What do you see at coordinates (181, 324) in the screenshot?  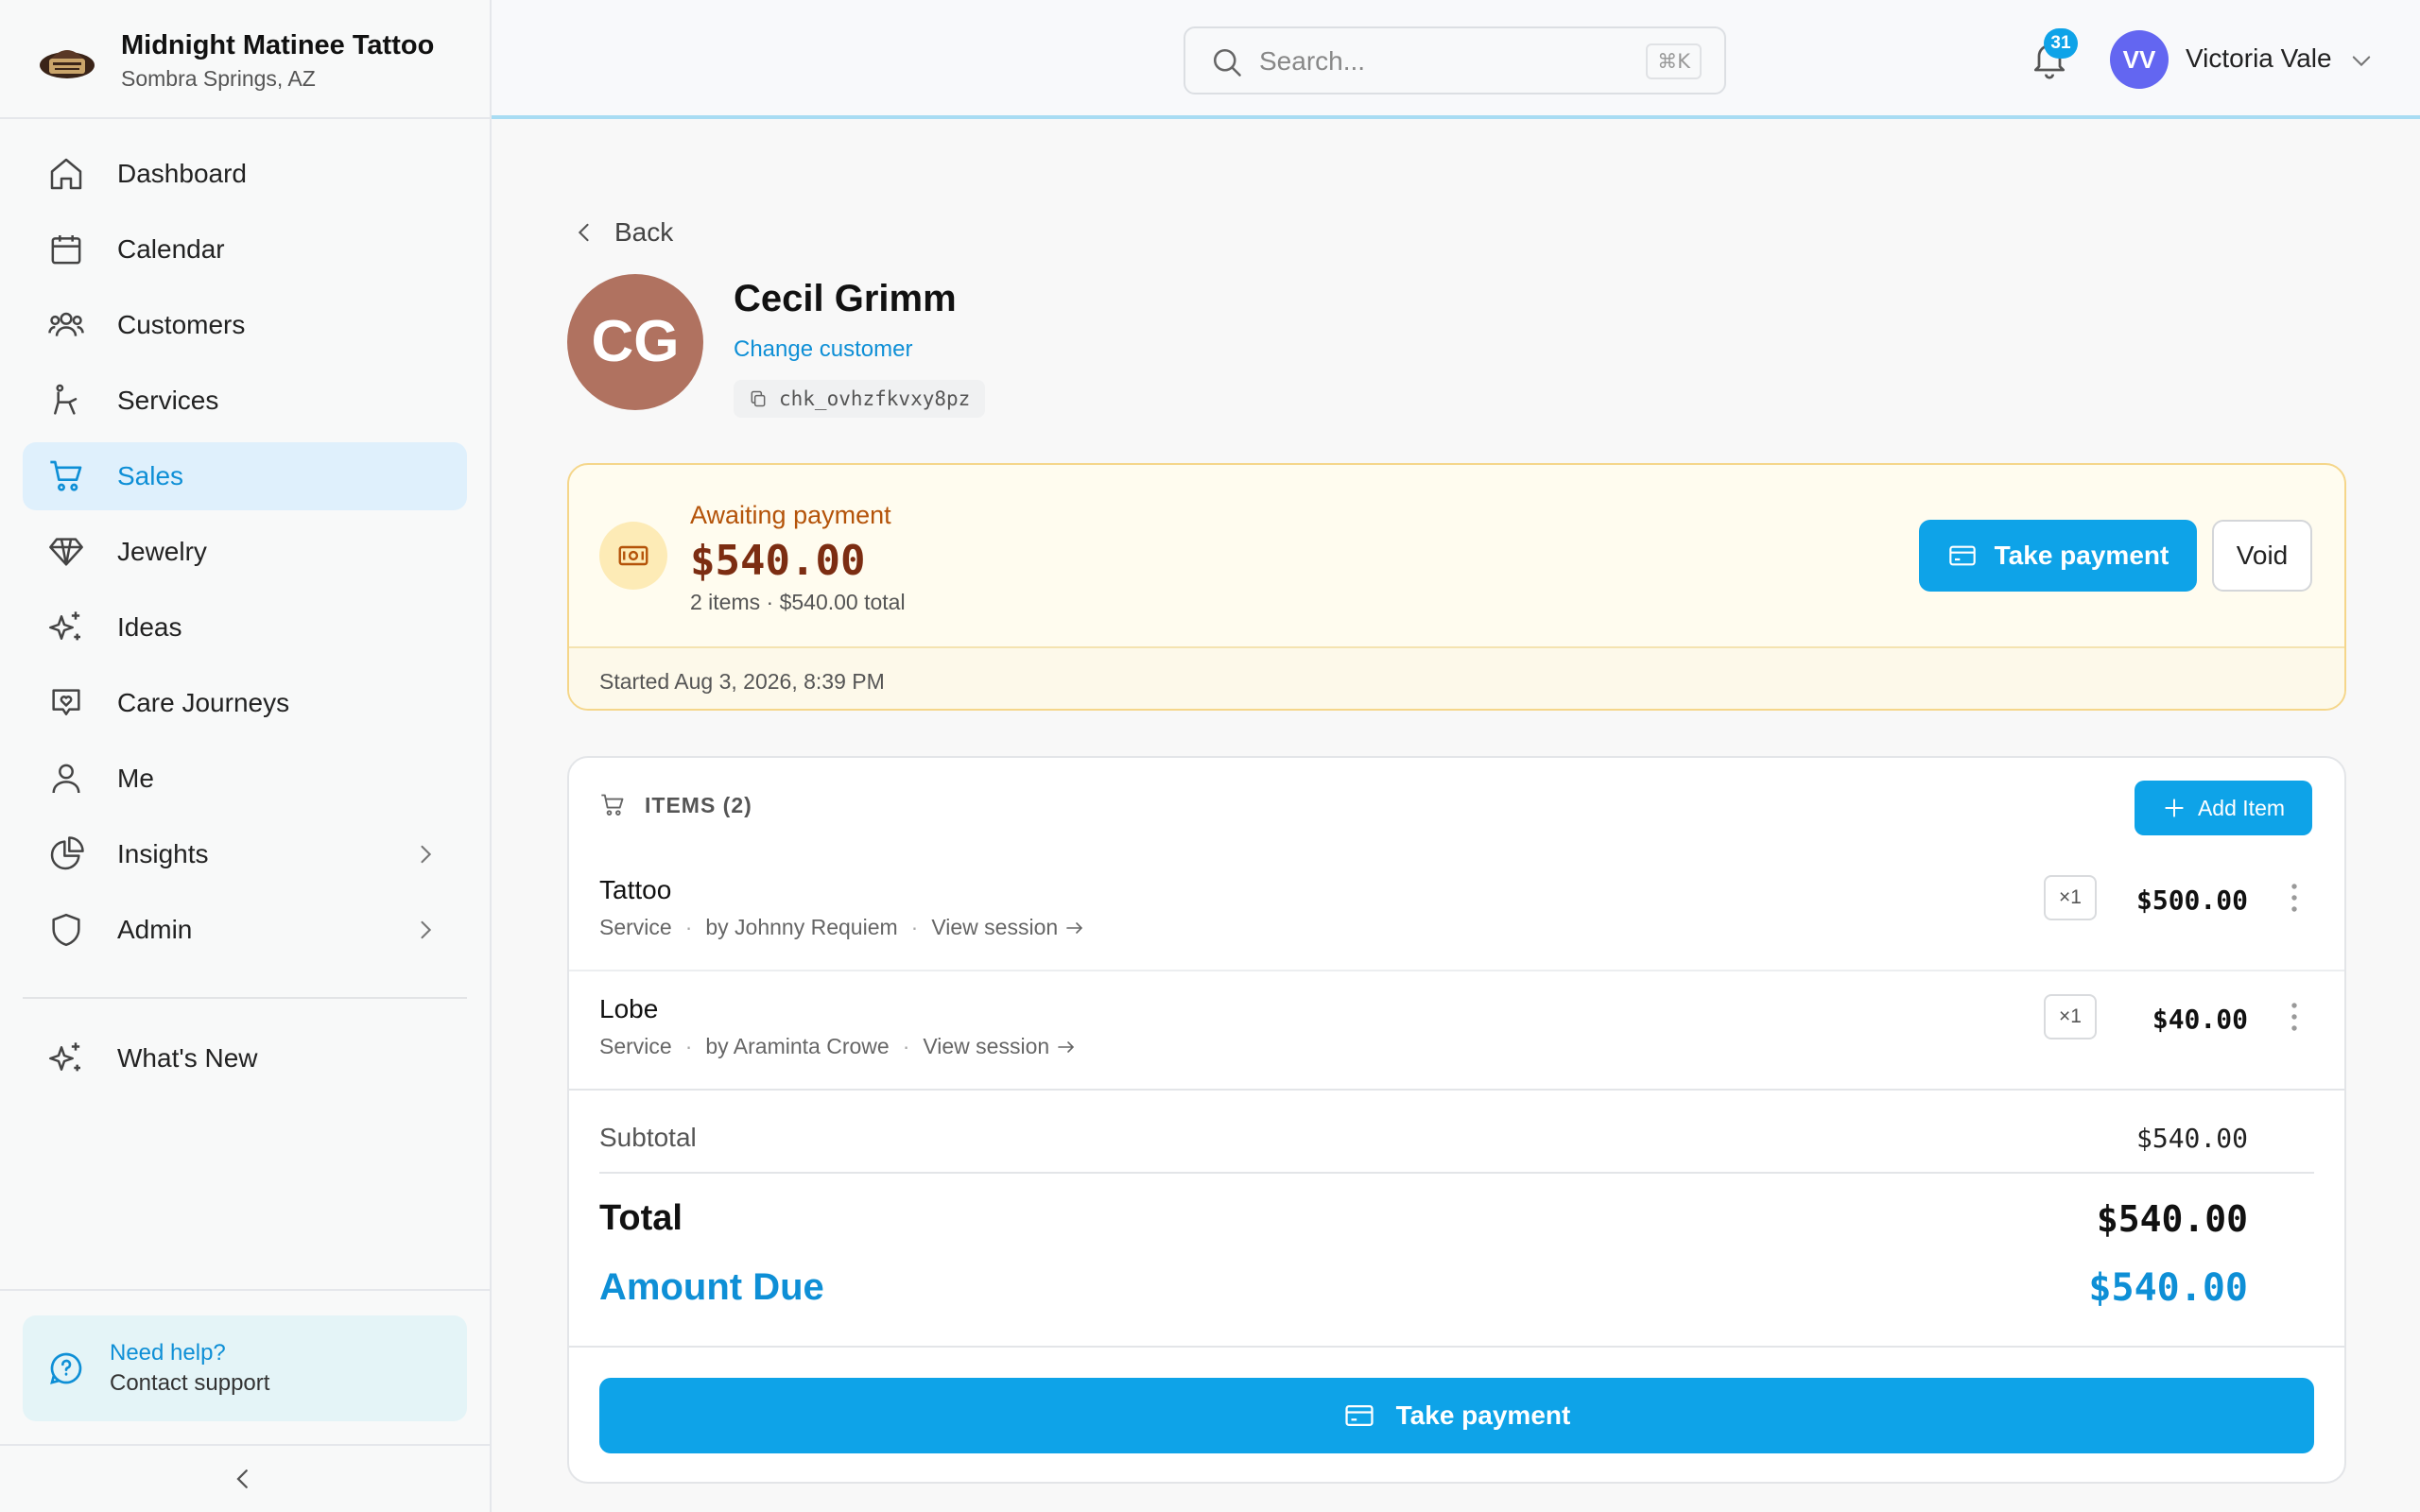 I see `sidebar-item-label: Customers` at bounding box center [181, 324].